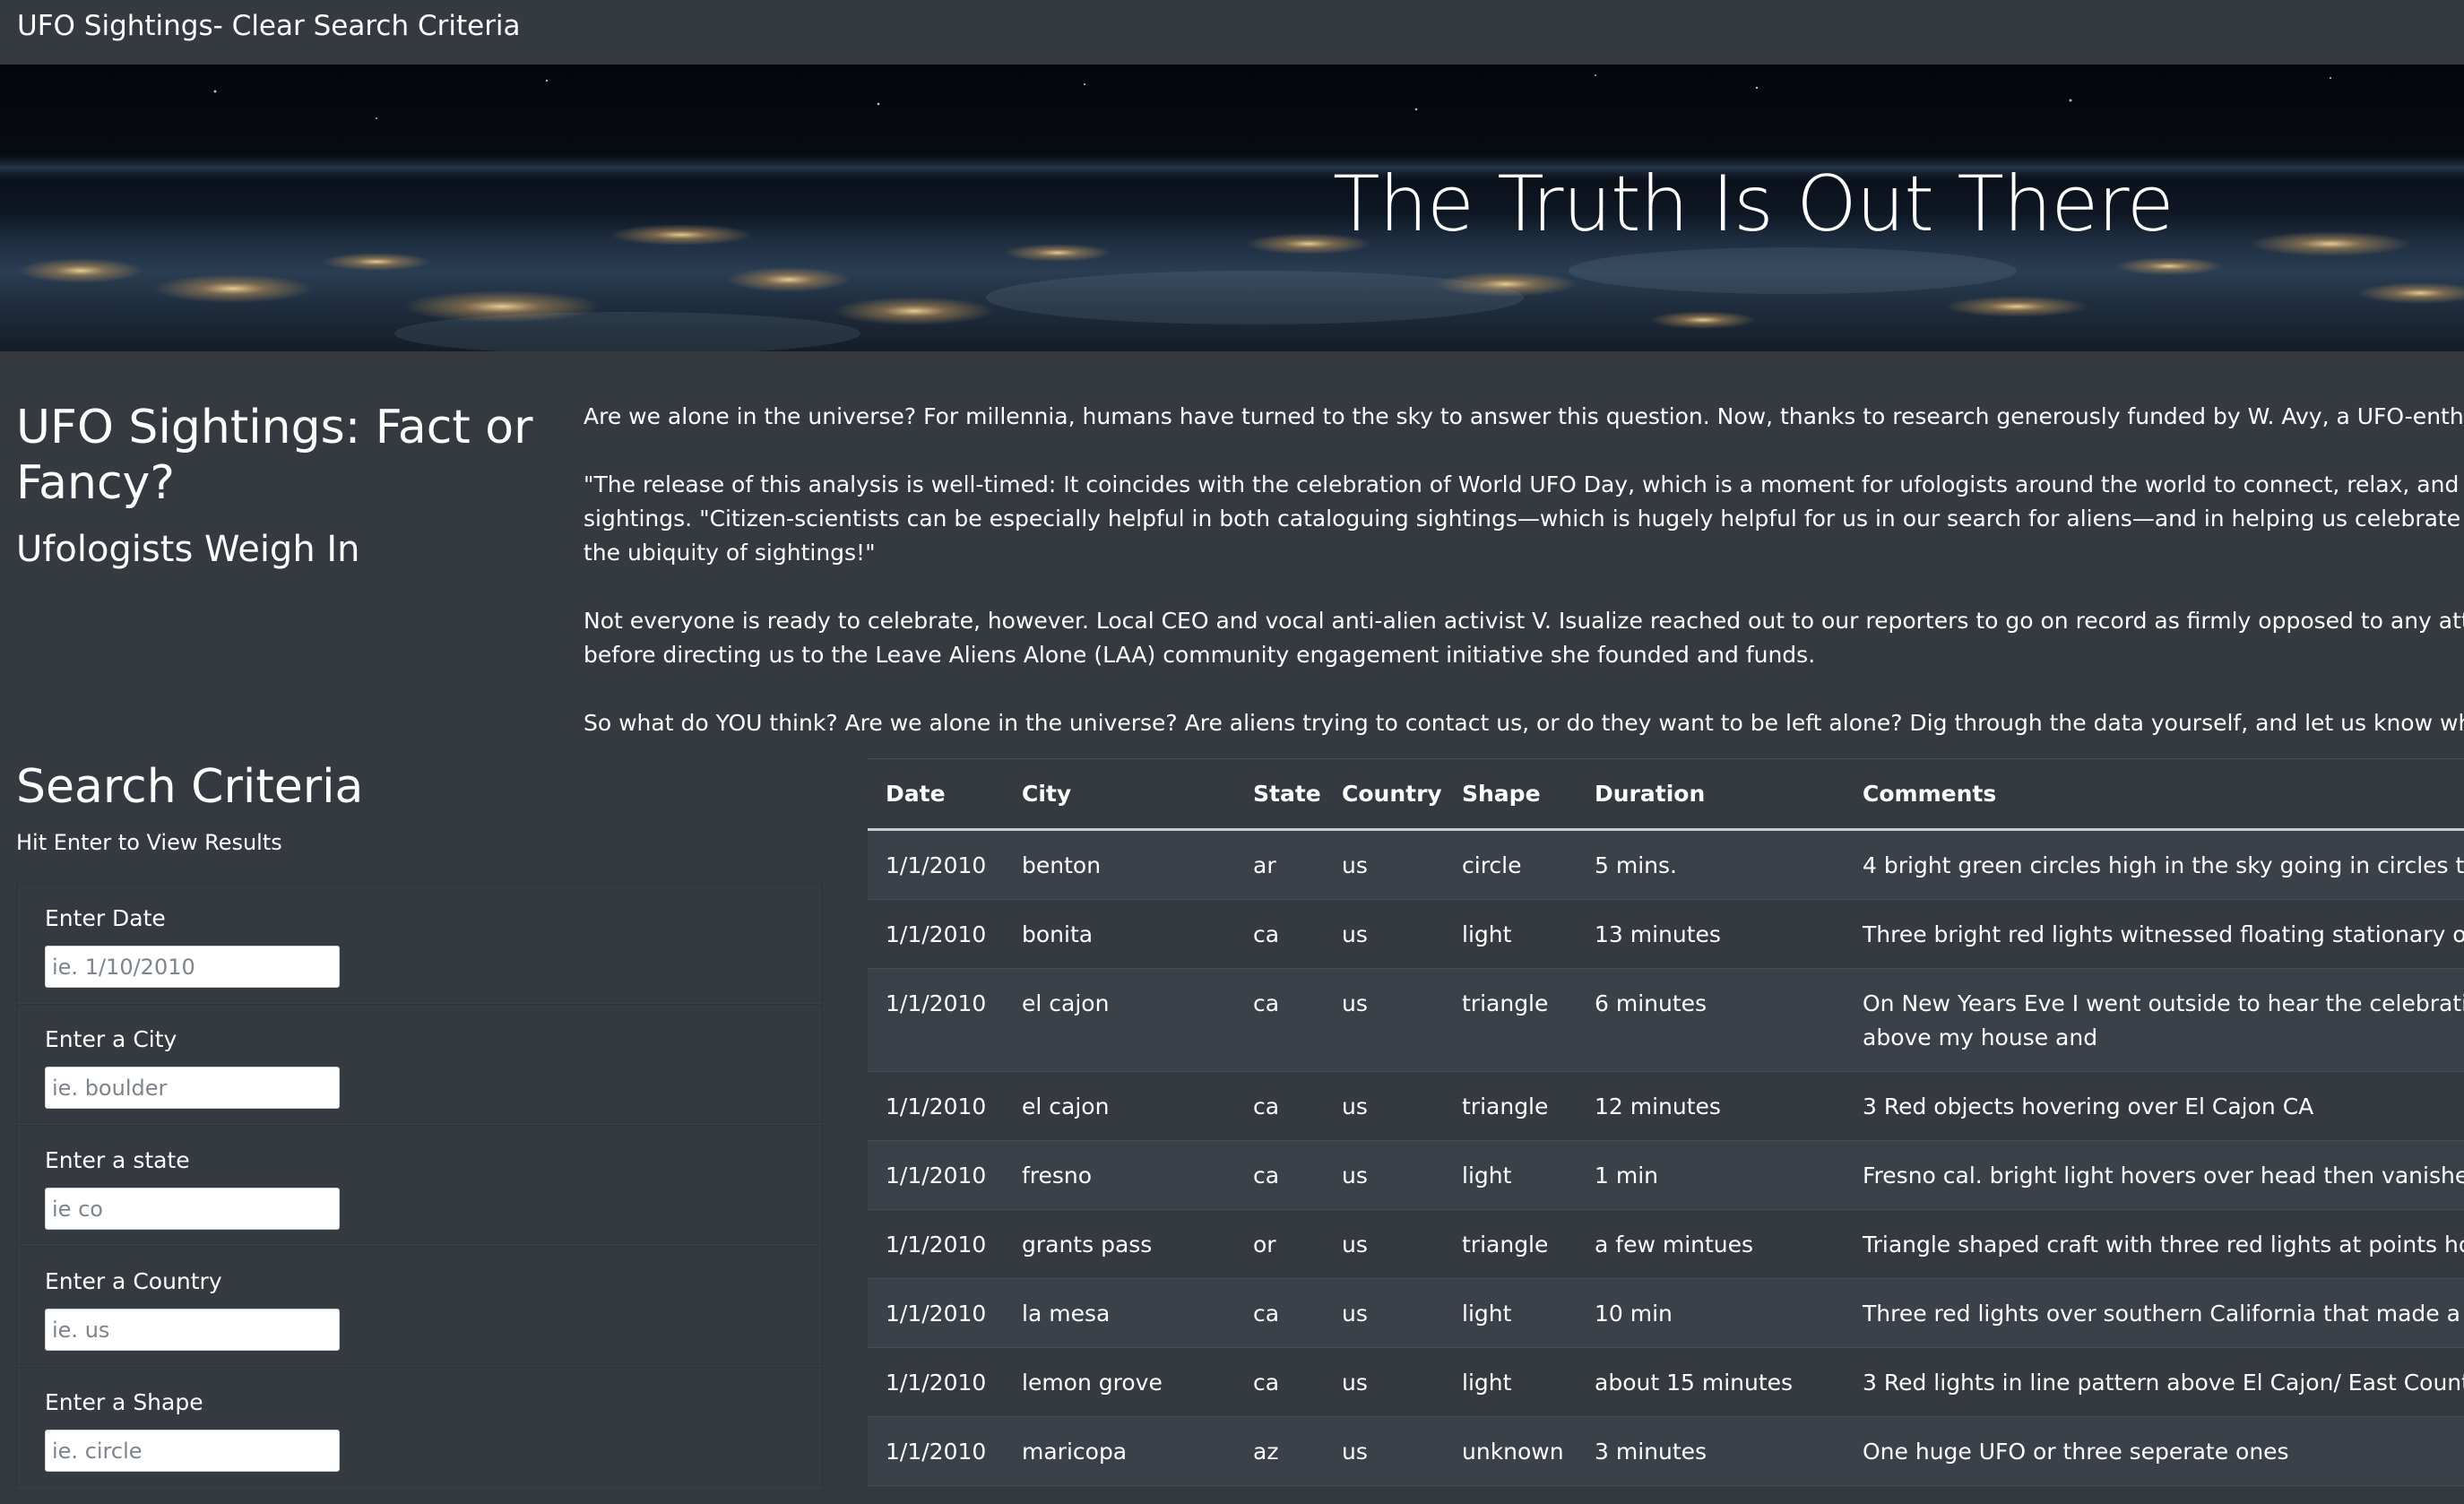  I want to click on search-hint: Hit Enter to View Results, so click(149, 842).